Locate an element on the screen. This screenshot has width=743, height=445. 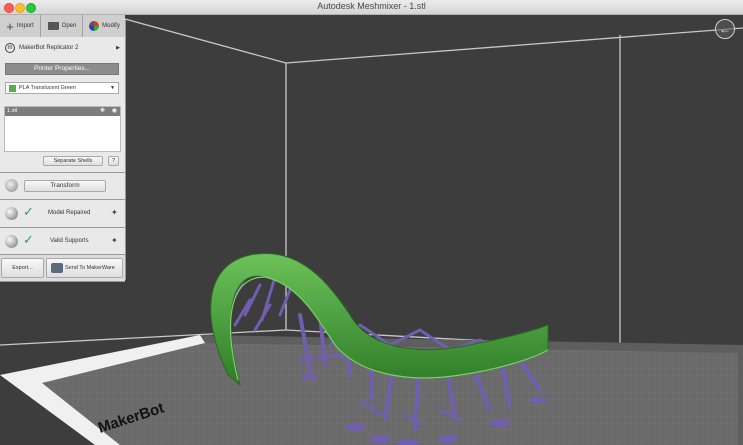
main-toolbar: + Import Open Modify is located at coordinates (62, 26).